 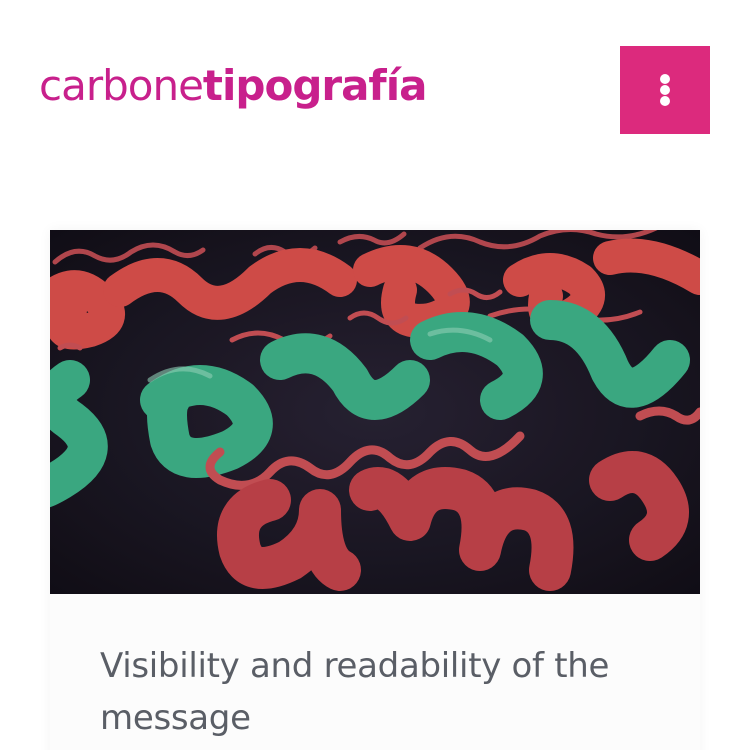 I want to click on menu-button, so click(x=665, y=90).